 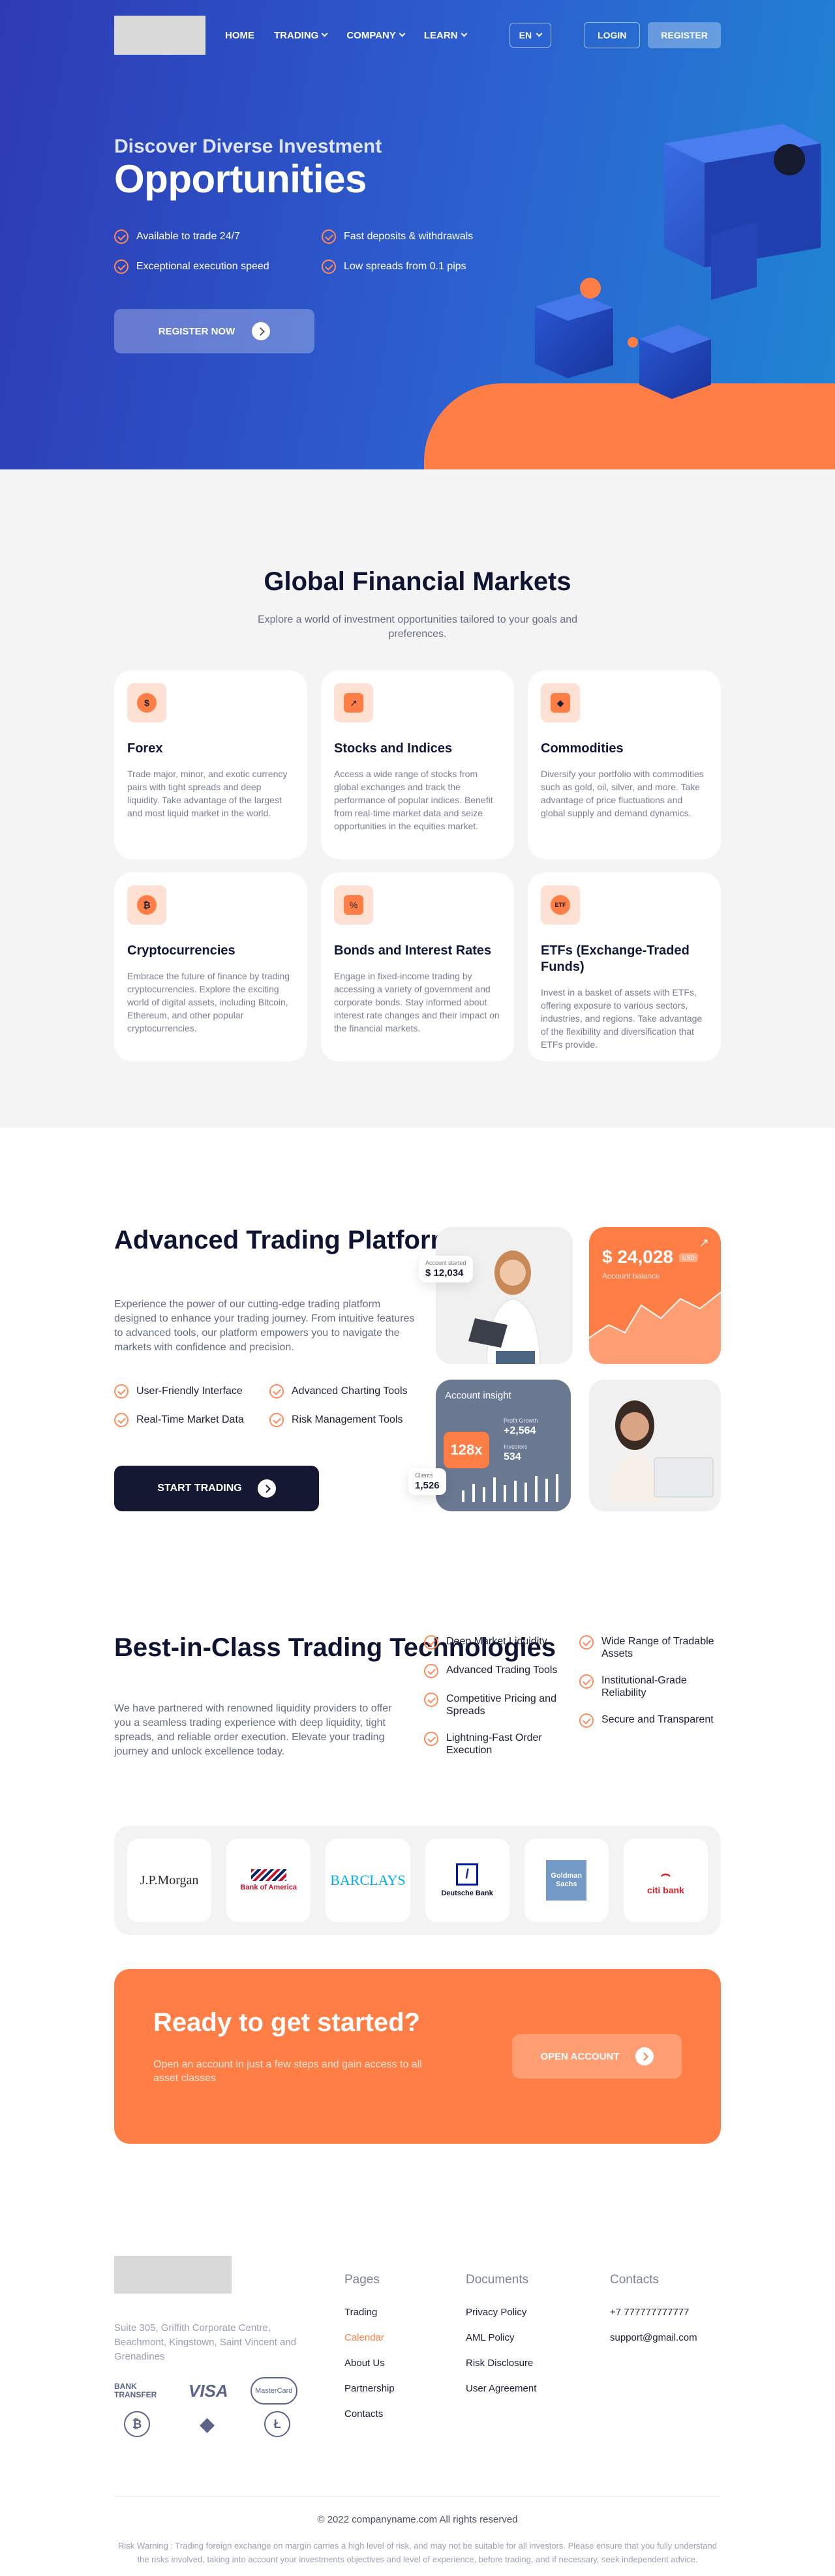 What do you see at coordinates (497, 1641) in the screenshot?
I see `feature-label: Deep Market Liquidity` at bounding box center [497, 1641].